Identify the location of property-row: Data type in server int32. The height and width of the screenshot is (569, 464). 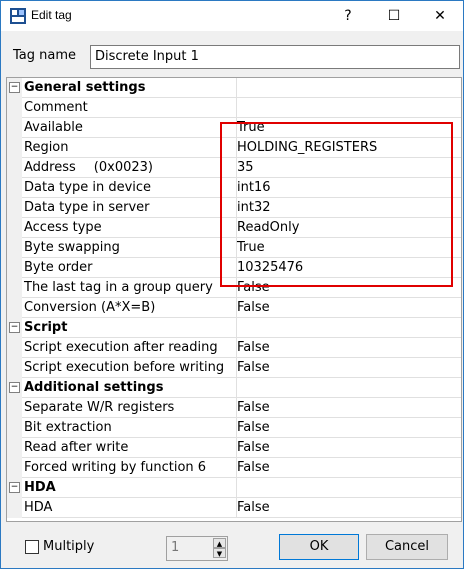
(234, 208).